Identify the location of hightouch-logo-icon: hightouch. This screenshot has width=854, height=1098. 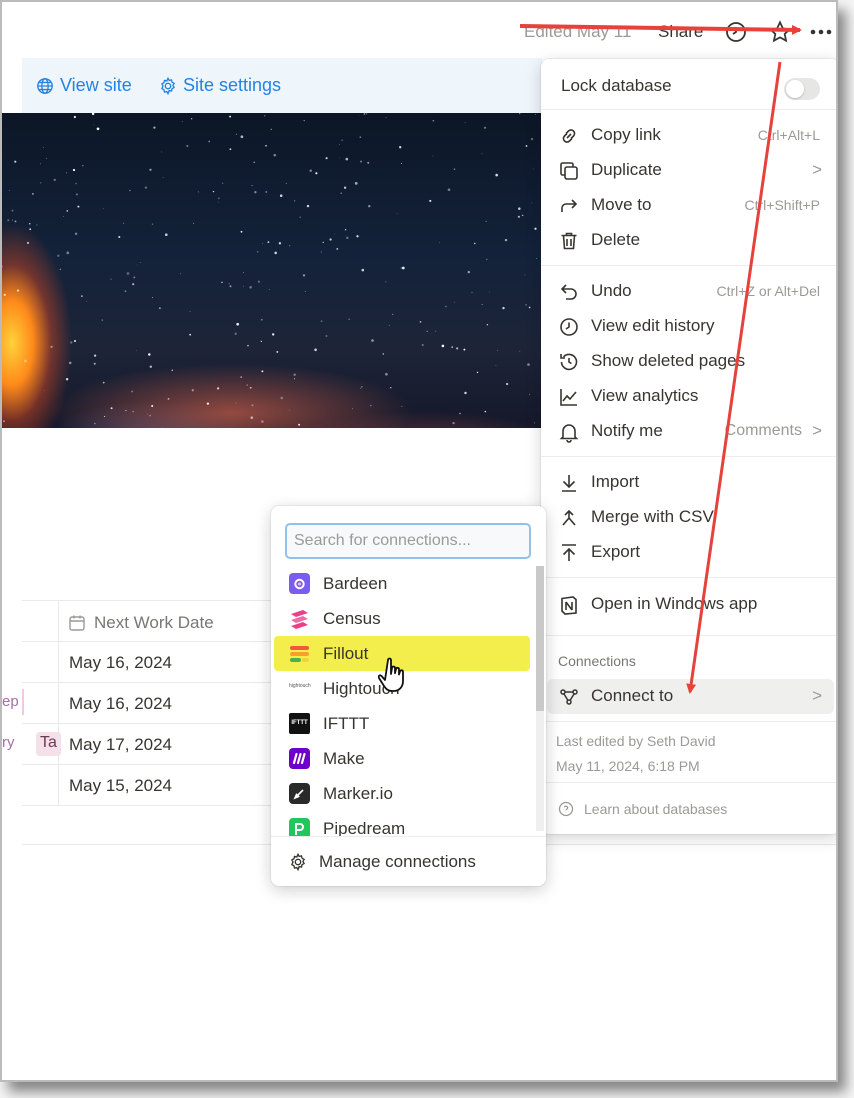
(300, 686).